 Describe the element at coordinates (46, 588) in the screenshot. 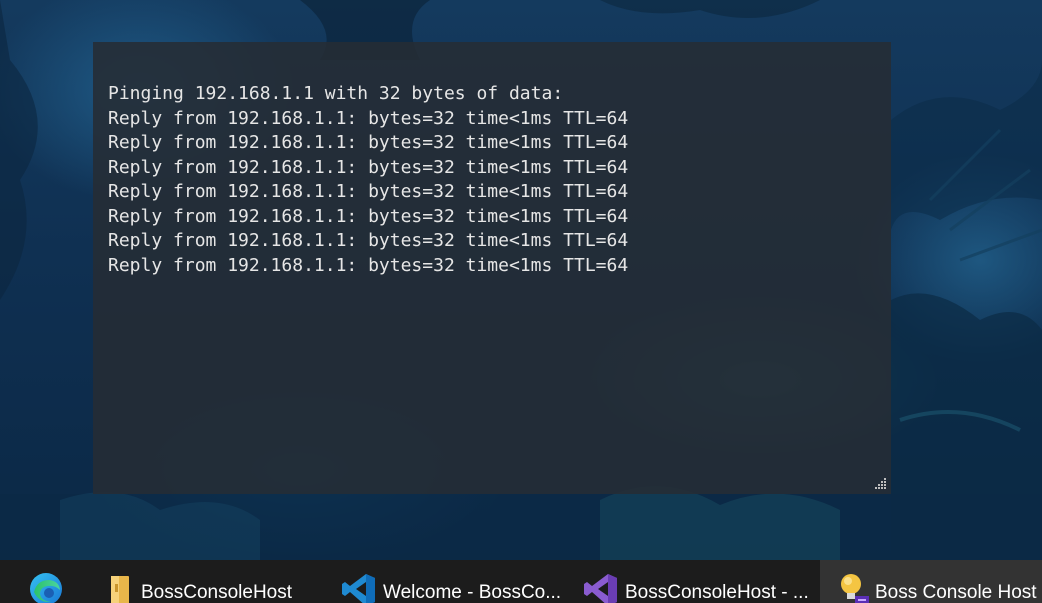

I see `edge-icon` at that location.